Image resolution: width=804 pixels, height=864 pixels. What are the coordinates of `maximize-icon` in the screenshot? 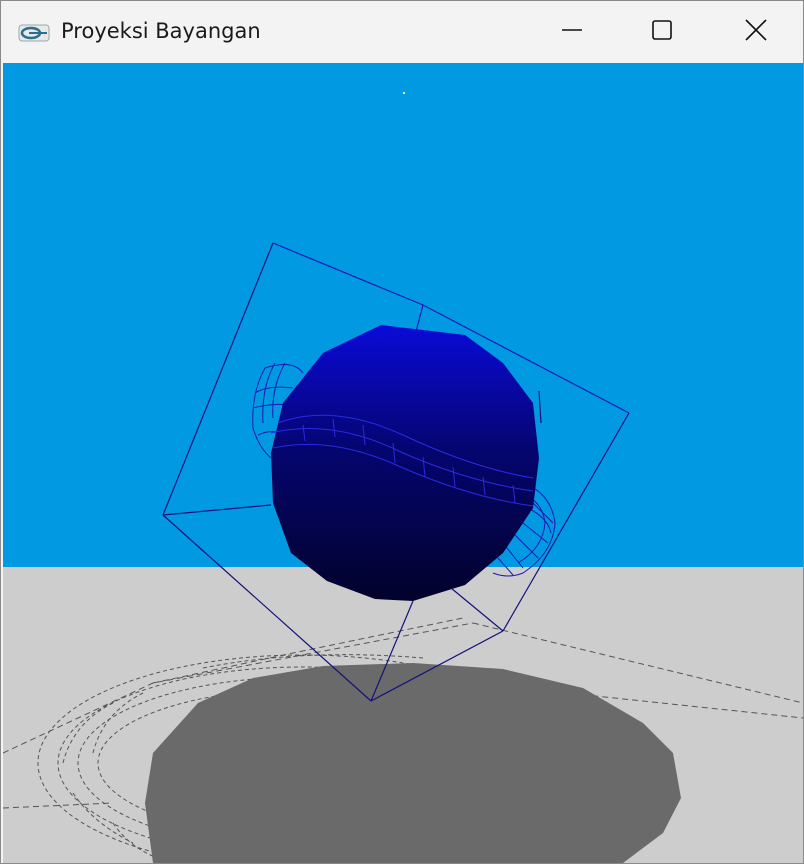 It's located at (662, 32).